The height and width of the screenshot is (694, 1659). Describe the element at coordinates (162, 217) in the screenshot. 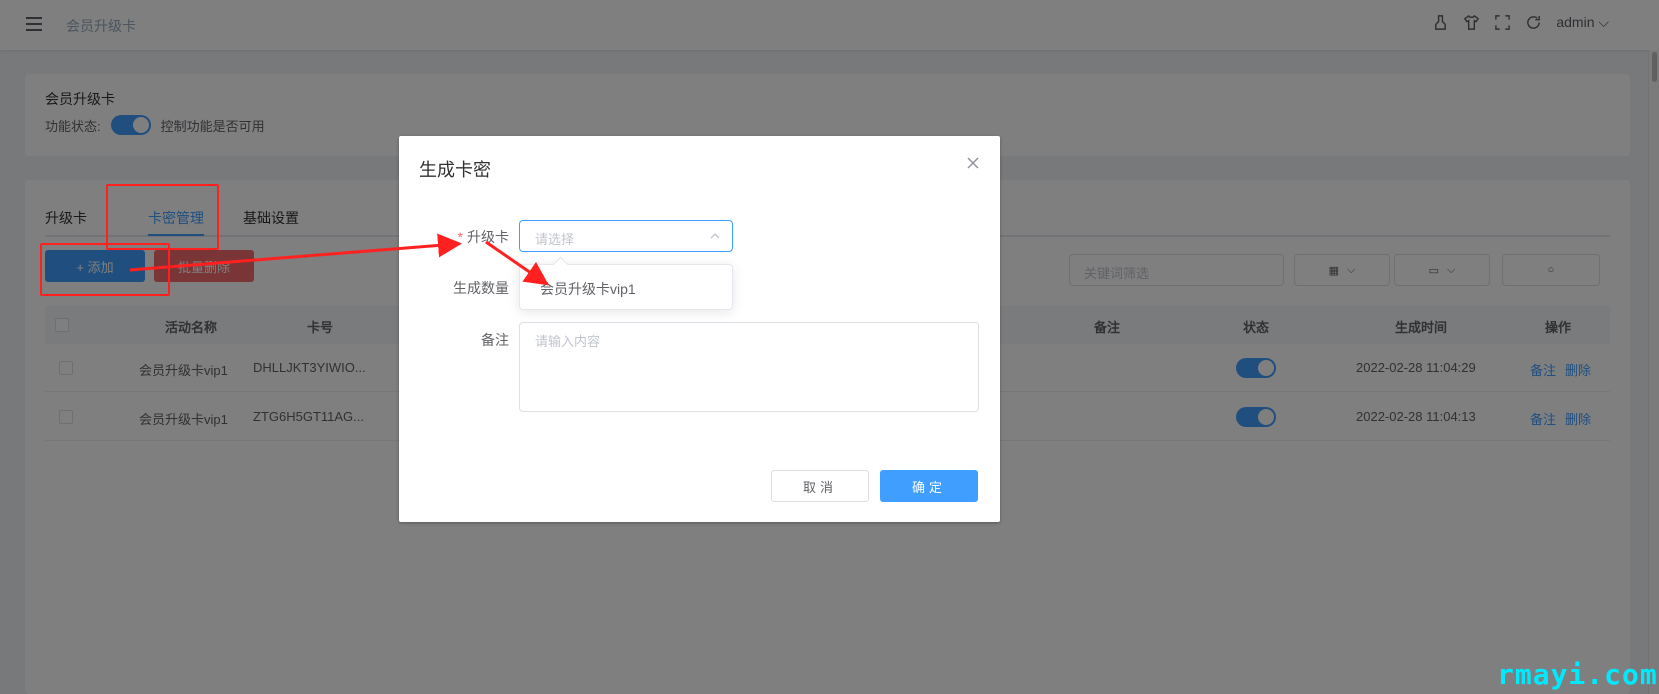

I see `annotation-box-tab` at that location.